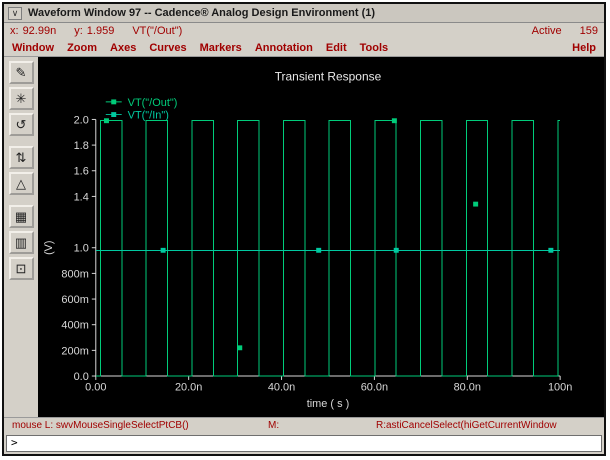  I want to click on mouse-right-binding-label: R:, so click(381, 425).